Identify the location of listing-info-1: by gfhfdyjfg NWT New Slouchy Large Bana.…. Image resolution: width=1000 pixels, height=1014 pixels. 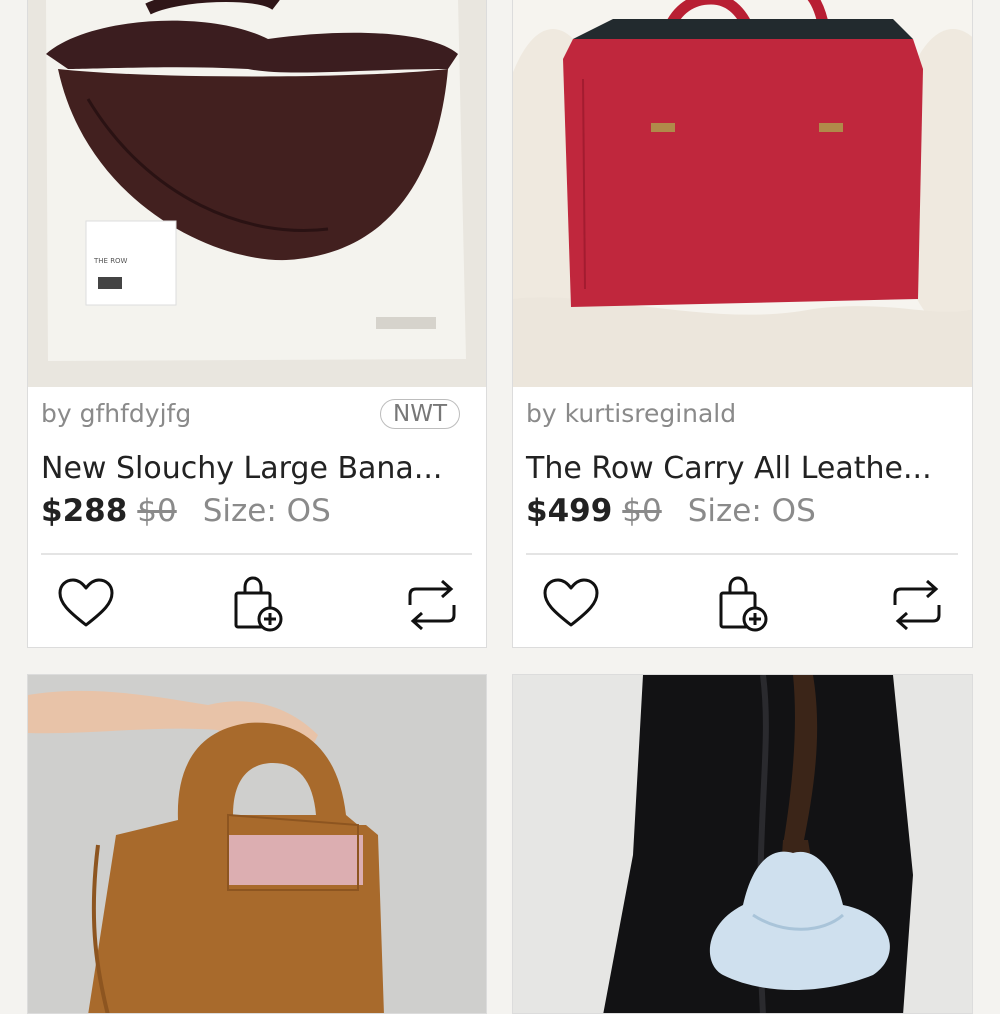
(257, 517).